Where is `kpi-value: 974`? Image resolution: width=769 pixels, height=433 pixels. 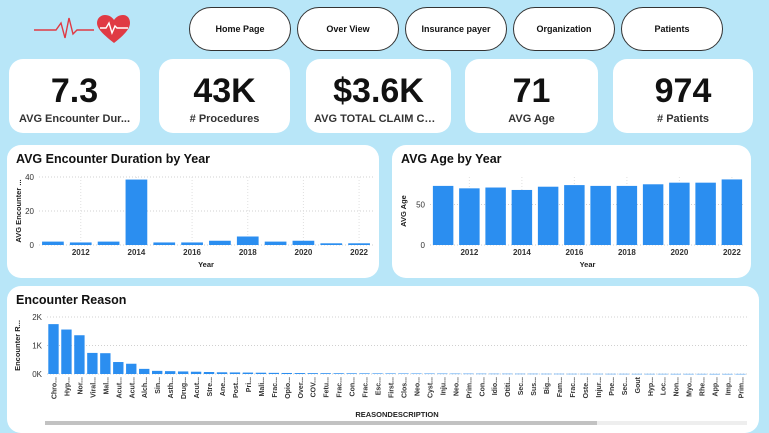
kpi-value: 974 is located at coordinates (683, 91).